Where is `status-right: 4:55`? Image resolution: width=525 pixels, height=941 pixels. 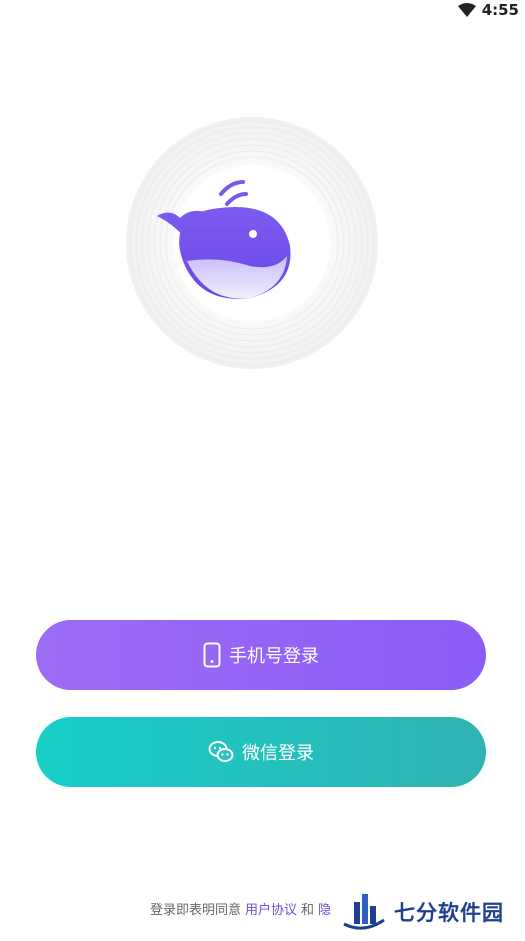
status-right: 4:55 is located at coordinates (488, 10).